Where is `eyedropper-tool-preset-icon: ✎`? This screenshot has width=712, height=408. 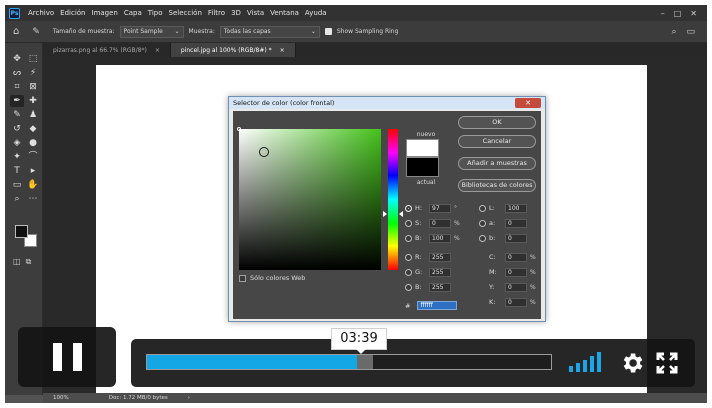 eyedropper-tool-preset-icon: ✎ is located at coordinates (36, 32).